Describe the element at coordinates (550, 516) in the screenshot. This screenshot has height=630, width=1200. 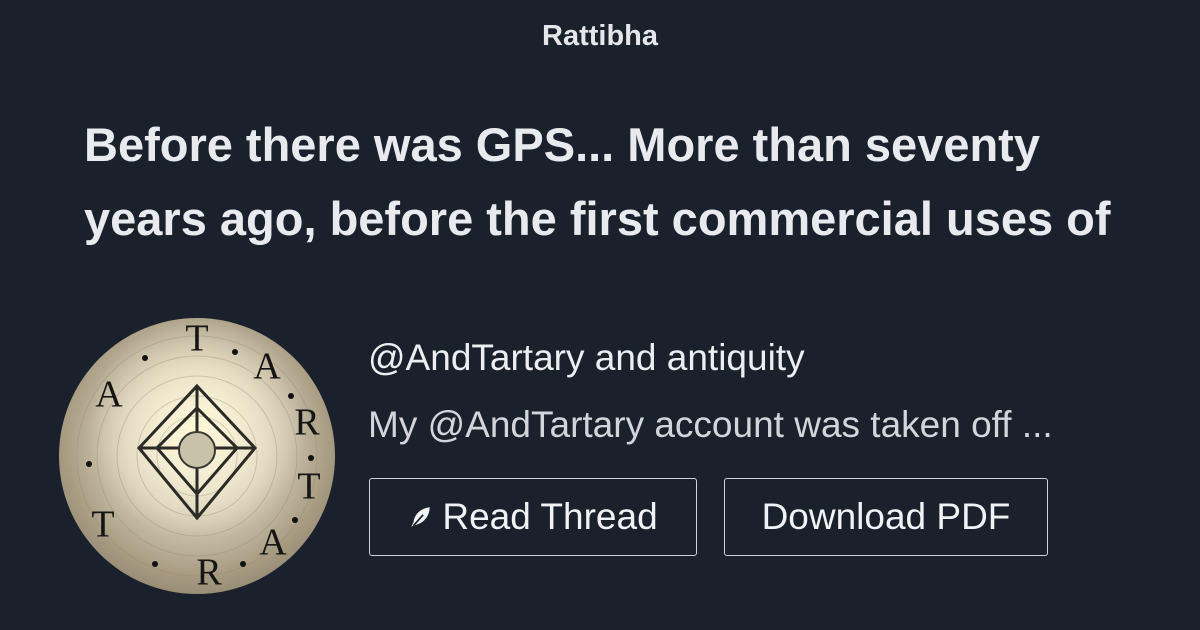
I see `read-thread-label: Read Thread` at that location.